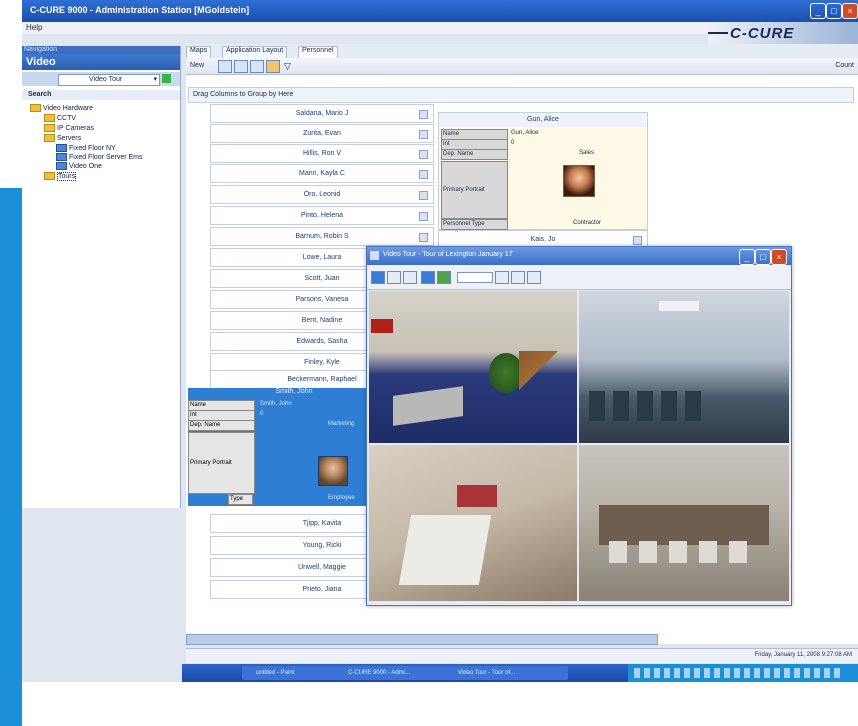 Image resolution: width=858 pixels, height=726 pixels. I want to click on personnel-name: Beckermann, Raphael, so click(322, 379).